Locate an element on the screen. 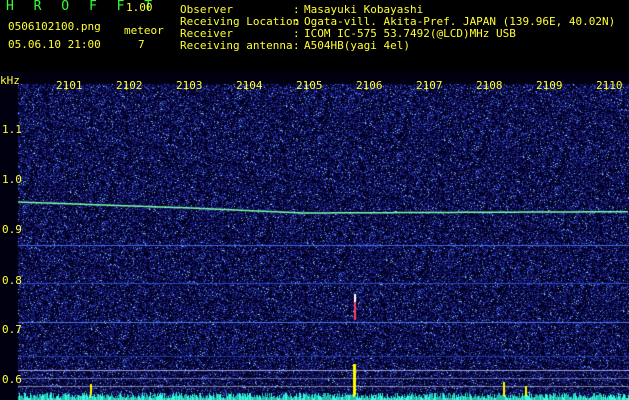  meteor-count: 7 is located at coordinates (141, 44).